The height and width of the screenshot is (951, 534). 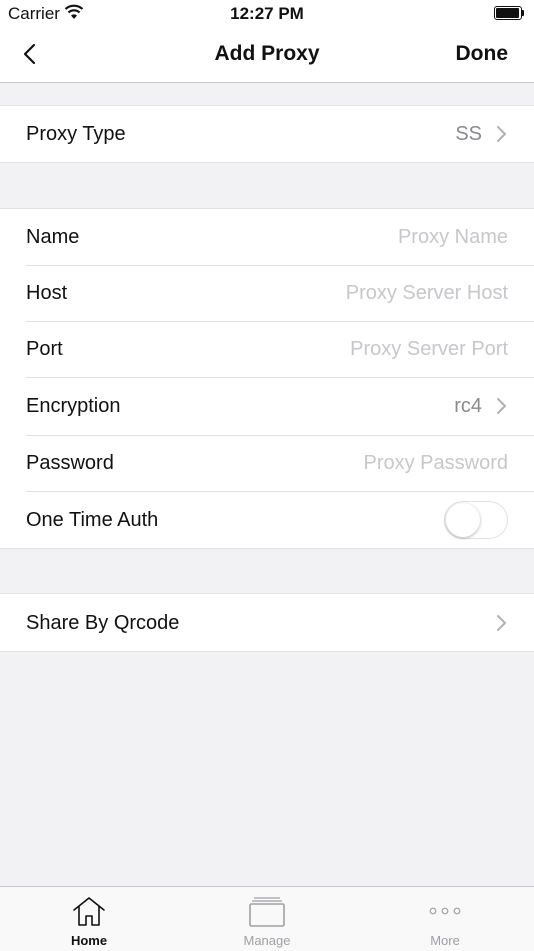 What do you see at coordinates (76, 134) in the screenshot?
I see `proxy-type-label: Proxy Type` at bounding box center [76, 134].